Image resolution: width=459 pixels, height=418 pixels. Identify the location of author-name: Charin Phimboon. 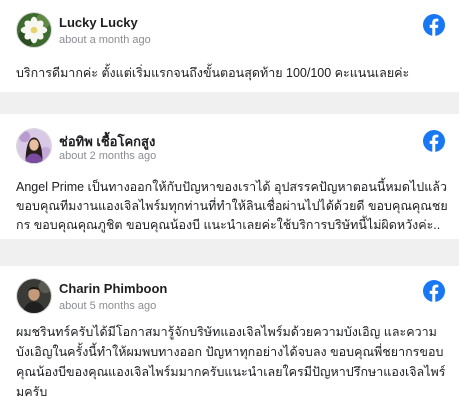
(113, 288).